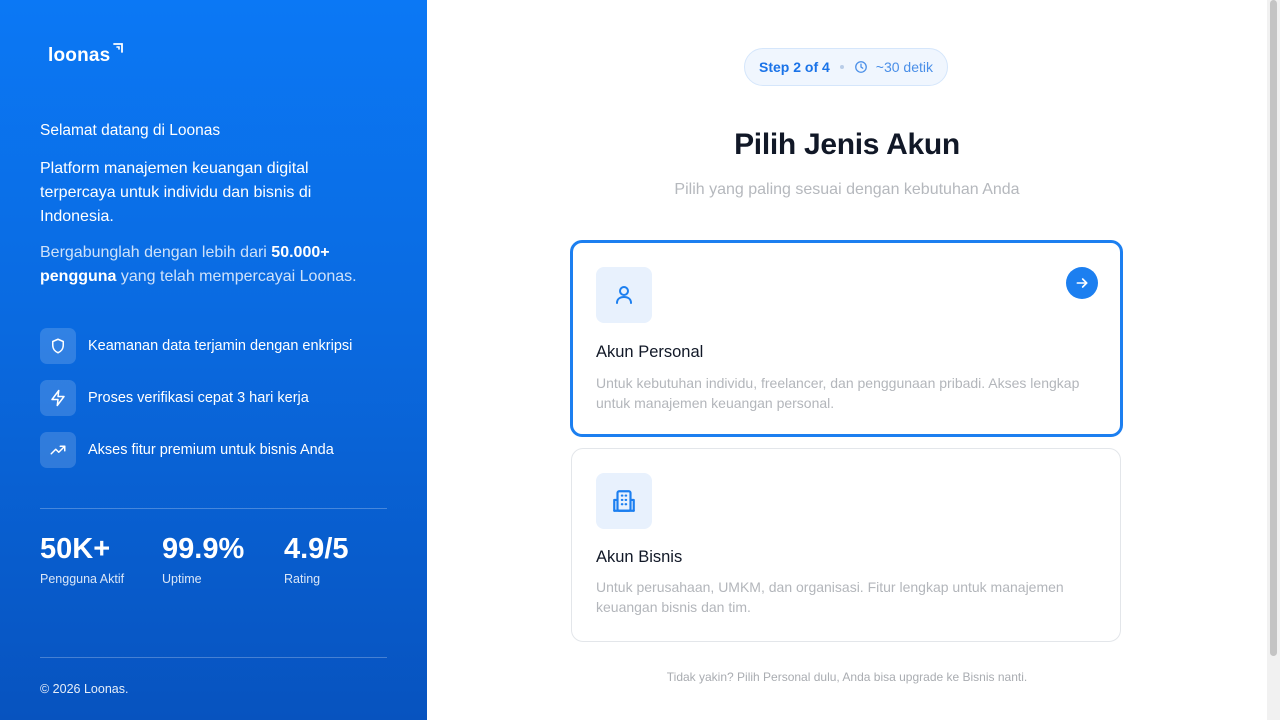 The width and height of the screenshot is (1280, 720). What do you see at coordinates (639, 557) in the screenshot?
I see `option-title: Akun Bisnis` at bounding box center [639, 557].